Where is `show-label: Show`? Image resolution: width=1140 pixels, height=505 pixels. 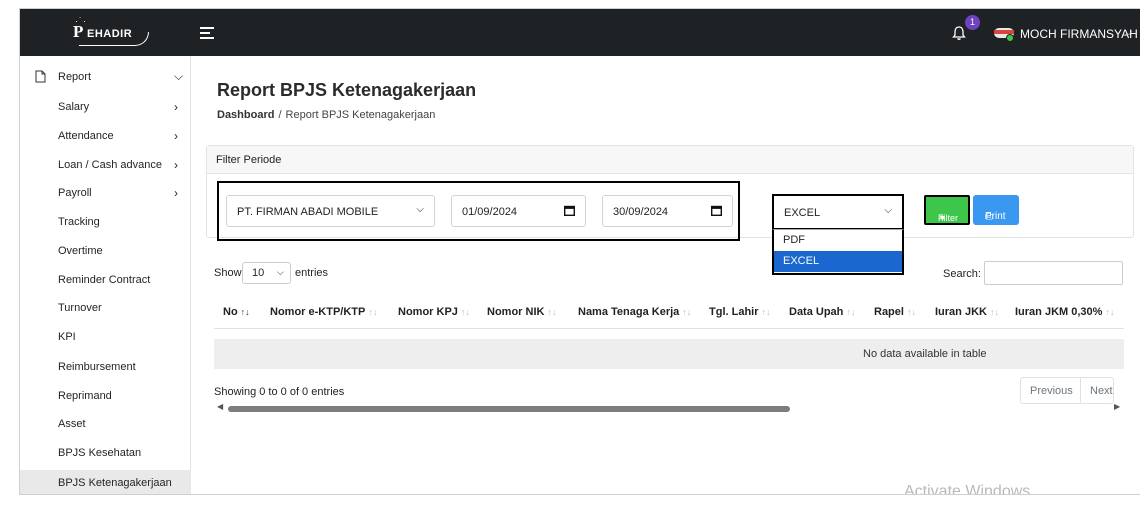 show-label: Show is located at coordinates (228, 273).